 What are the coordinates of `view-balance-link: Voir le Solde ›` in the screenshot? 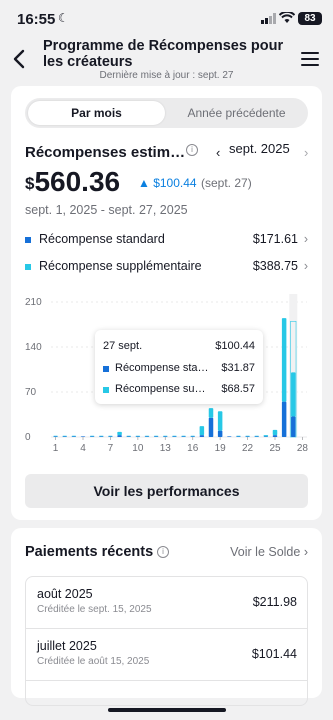 It's located at (269, 552).